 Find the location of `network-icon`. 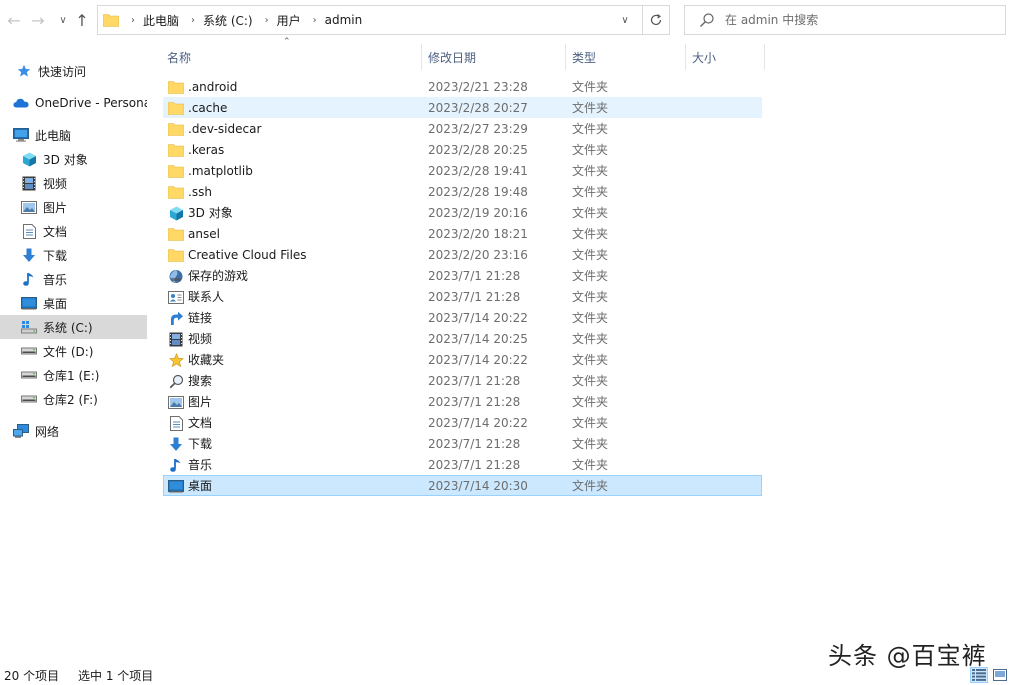

network-icon is located at coordinates (21, 431).